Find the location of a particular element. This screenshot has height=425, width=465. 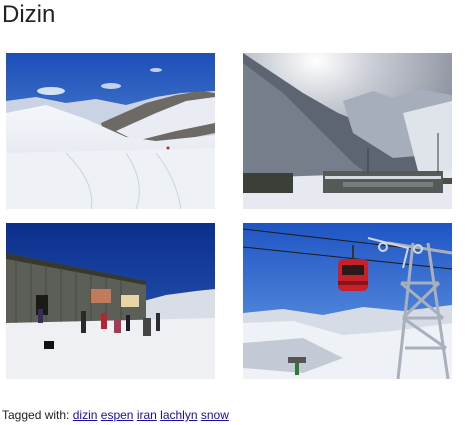

tag-link-dizin: dizin is located at coordinates (85, 415).